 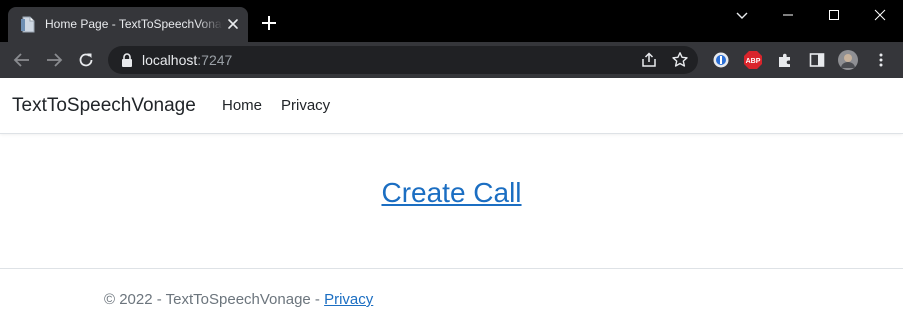 I want to click on profile-avatar, so click(x=848, y=60).